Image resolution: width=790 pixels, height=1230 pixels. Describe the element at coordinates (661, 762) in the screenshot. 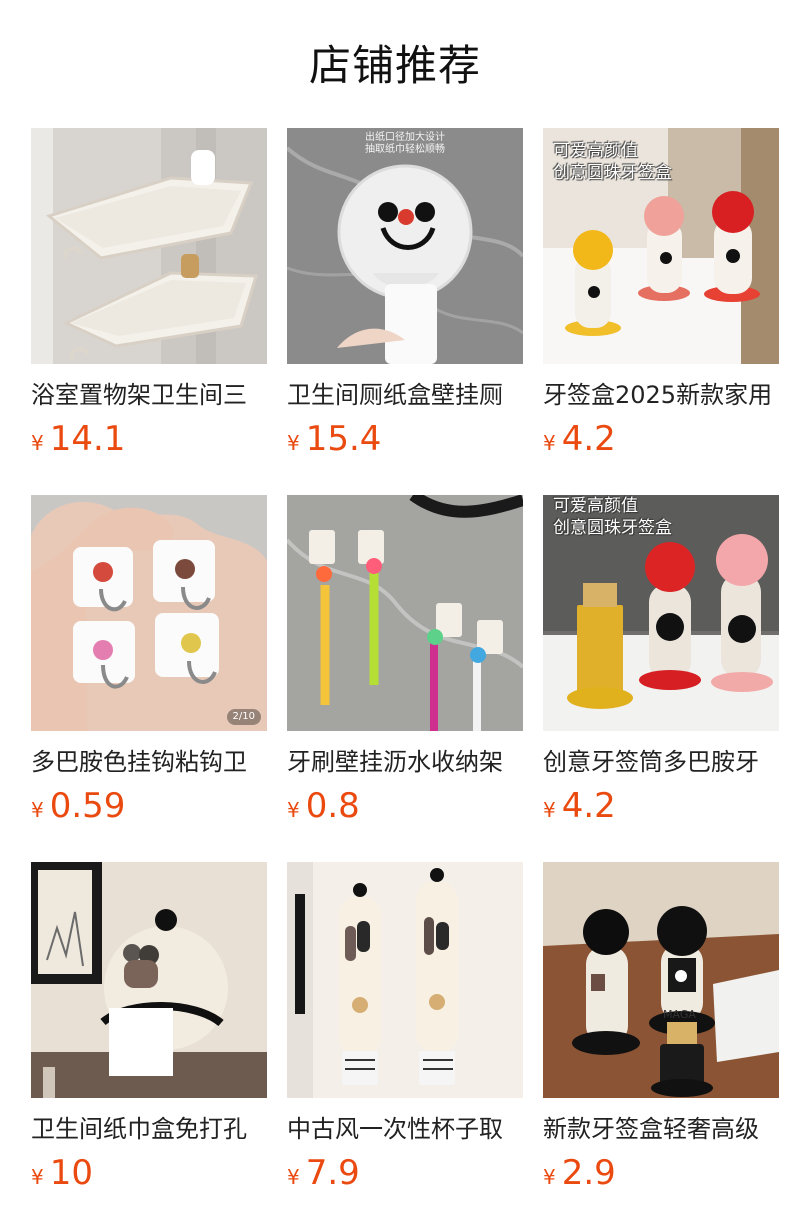

I see `product-name: 创意牙签筒多巴胺牙` at that location.